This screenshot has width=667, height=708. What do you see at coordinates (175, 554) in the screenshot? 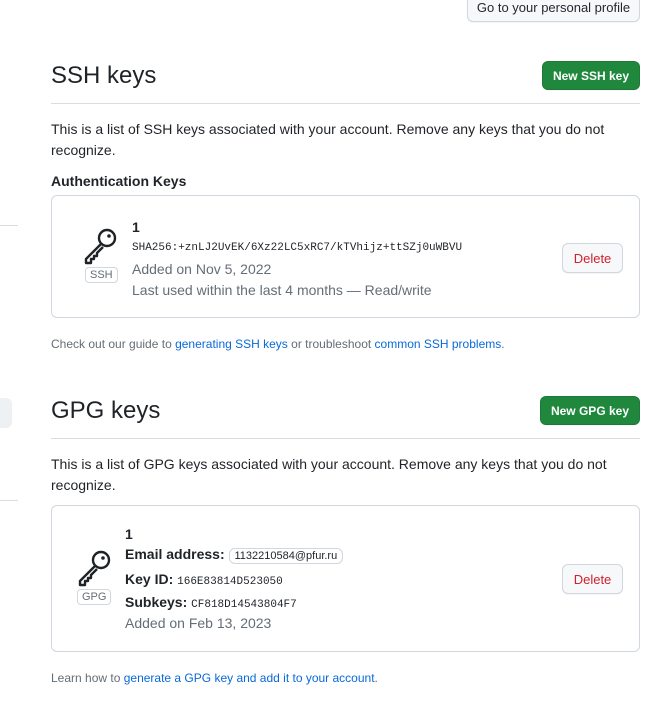
I see `gpg-email-label: Email address:` at bounding box center [175, 554].